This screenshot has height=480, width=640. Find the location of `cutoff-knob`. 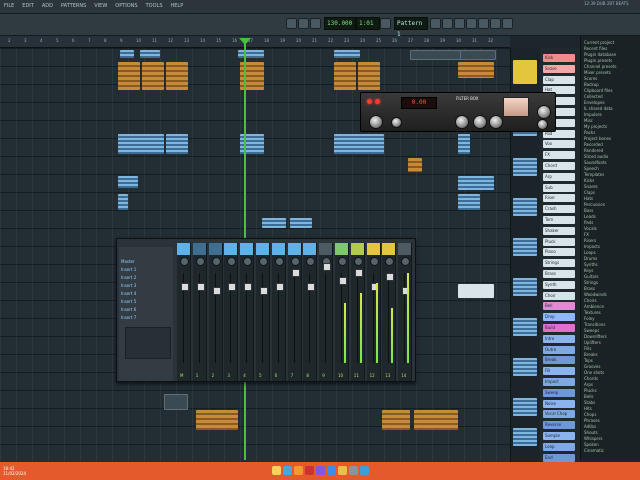

cutoff-knob is located at coordinates (462, 122).